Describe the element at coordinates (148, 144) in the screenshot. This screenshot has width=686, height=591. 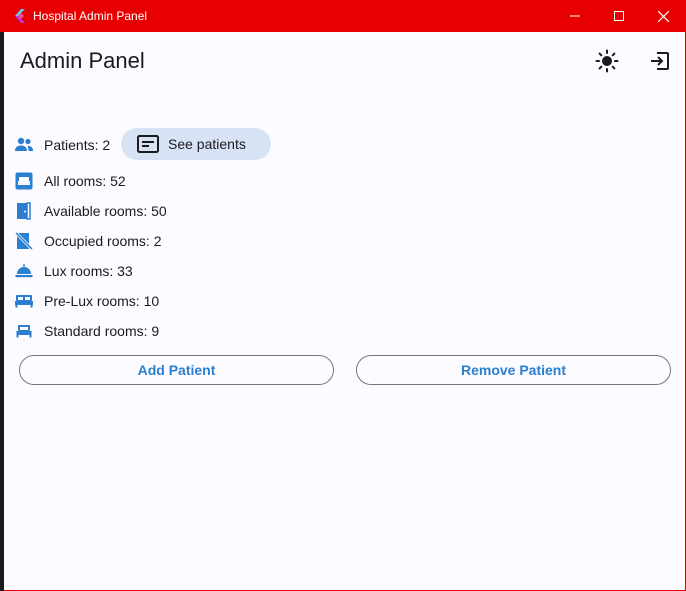
I see `card-icon` at that location.